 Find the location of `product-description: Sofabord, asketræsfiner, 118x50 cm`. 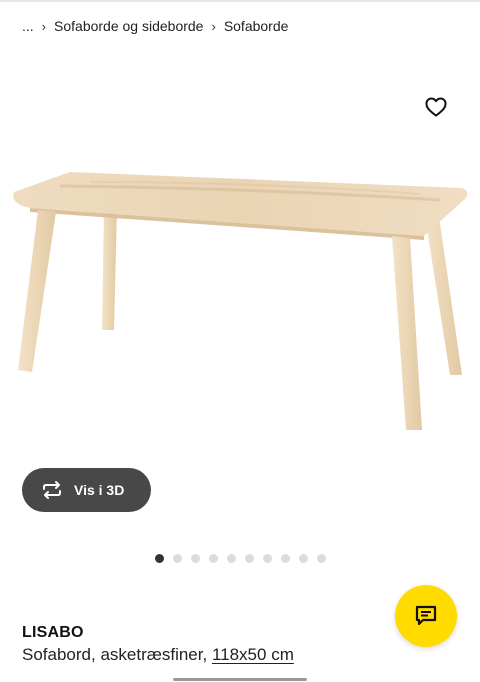

product-description: Sofabord, asketræsfiner, 118x50 cm is located at coordinates (158, 655).